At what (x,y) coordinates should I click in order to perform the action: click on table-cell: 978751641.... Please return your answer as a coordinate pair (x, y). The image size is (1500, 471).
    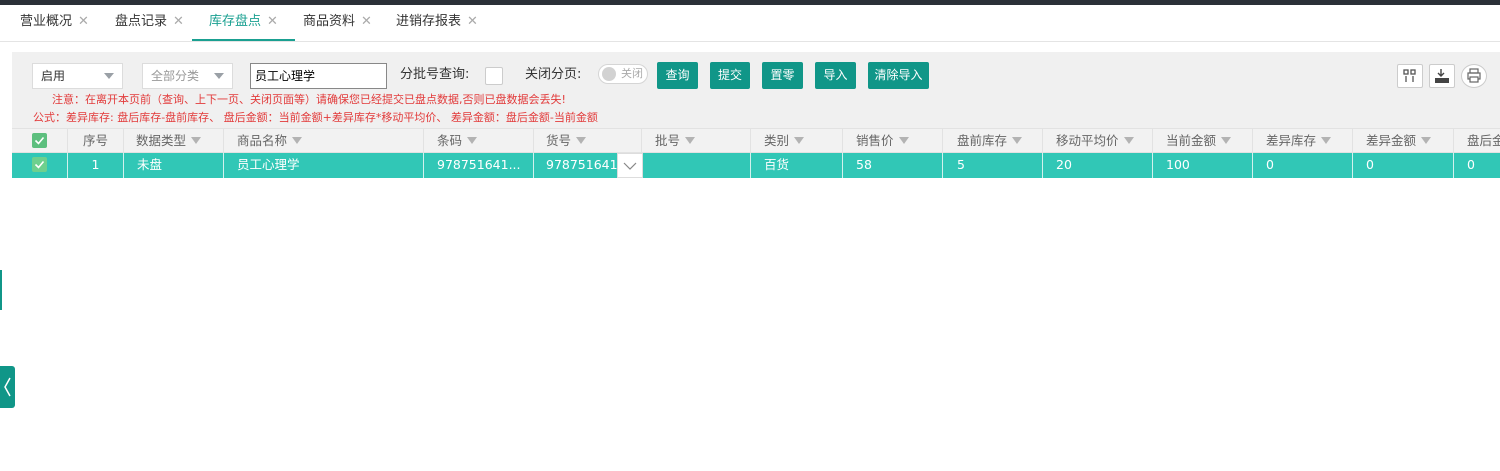
    Looking at the image, I should click on (479, 165).